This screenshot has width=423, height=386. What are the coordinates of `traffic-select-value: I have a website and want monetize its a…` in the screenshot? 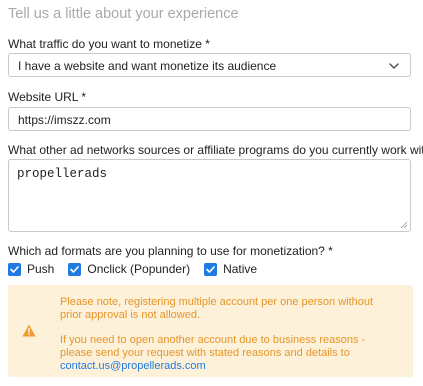 It's located at (147, 66).